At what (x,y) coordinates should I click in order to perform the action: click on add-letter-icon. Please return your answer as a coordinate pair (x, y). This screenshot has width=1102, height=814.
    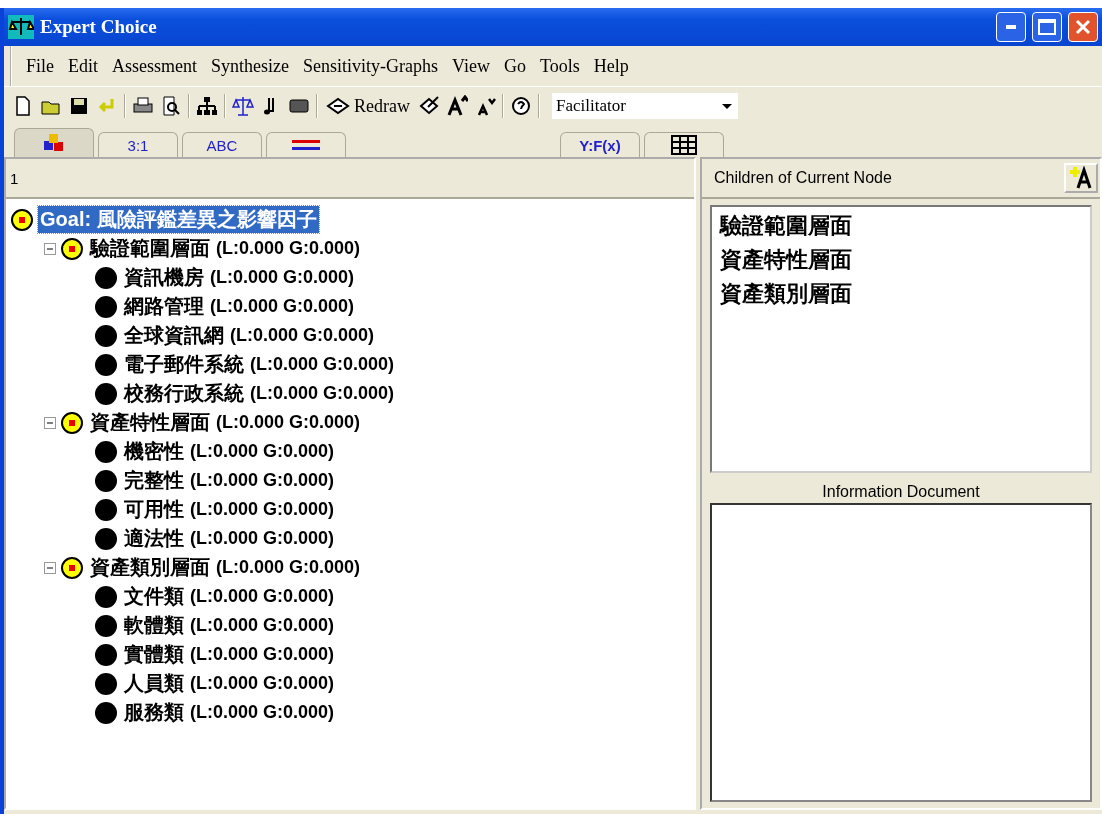
    Looking at the image, I should click on (1081, 178).